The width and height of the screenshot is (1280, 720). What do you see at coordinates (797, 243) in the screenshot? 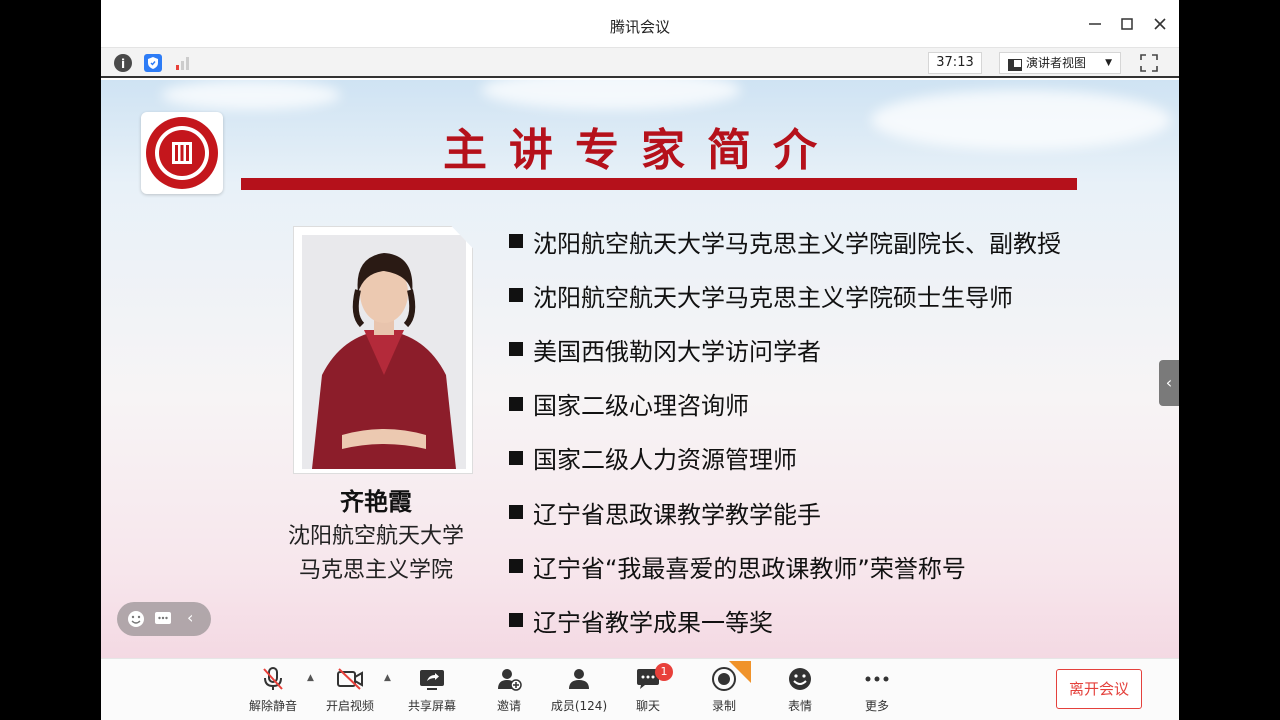
I see `list-item-text: 沈阳航空航天大学马克思主义学院副院长、副教授` at bounding box center [797, 243].